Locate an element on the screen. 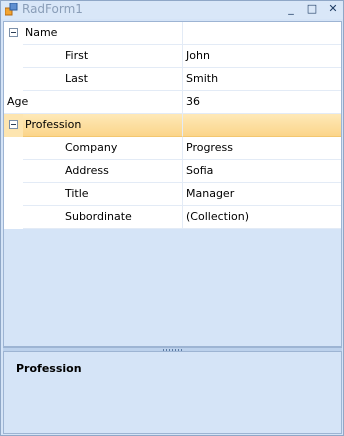 The width and height of the screenshot is (344, 436). property-value: 36 is located at coordinates (262, 102).